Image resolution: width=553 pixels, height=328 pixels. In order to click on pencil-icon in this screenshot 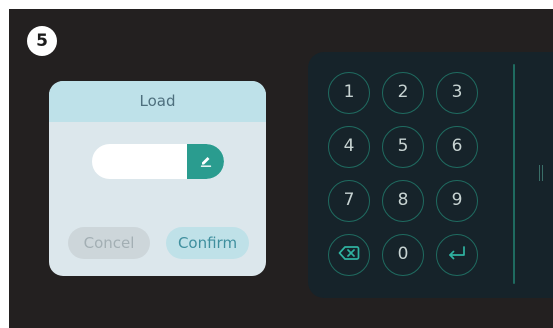, I will do `click(205, 162)`.